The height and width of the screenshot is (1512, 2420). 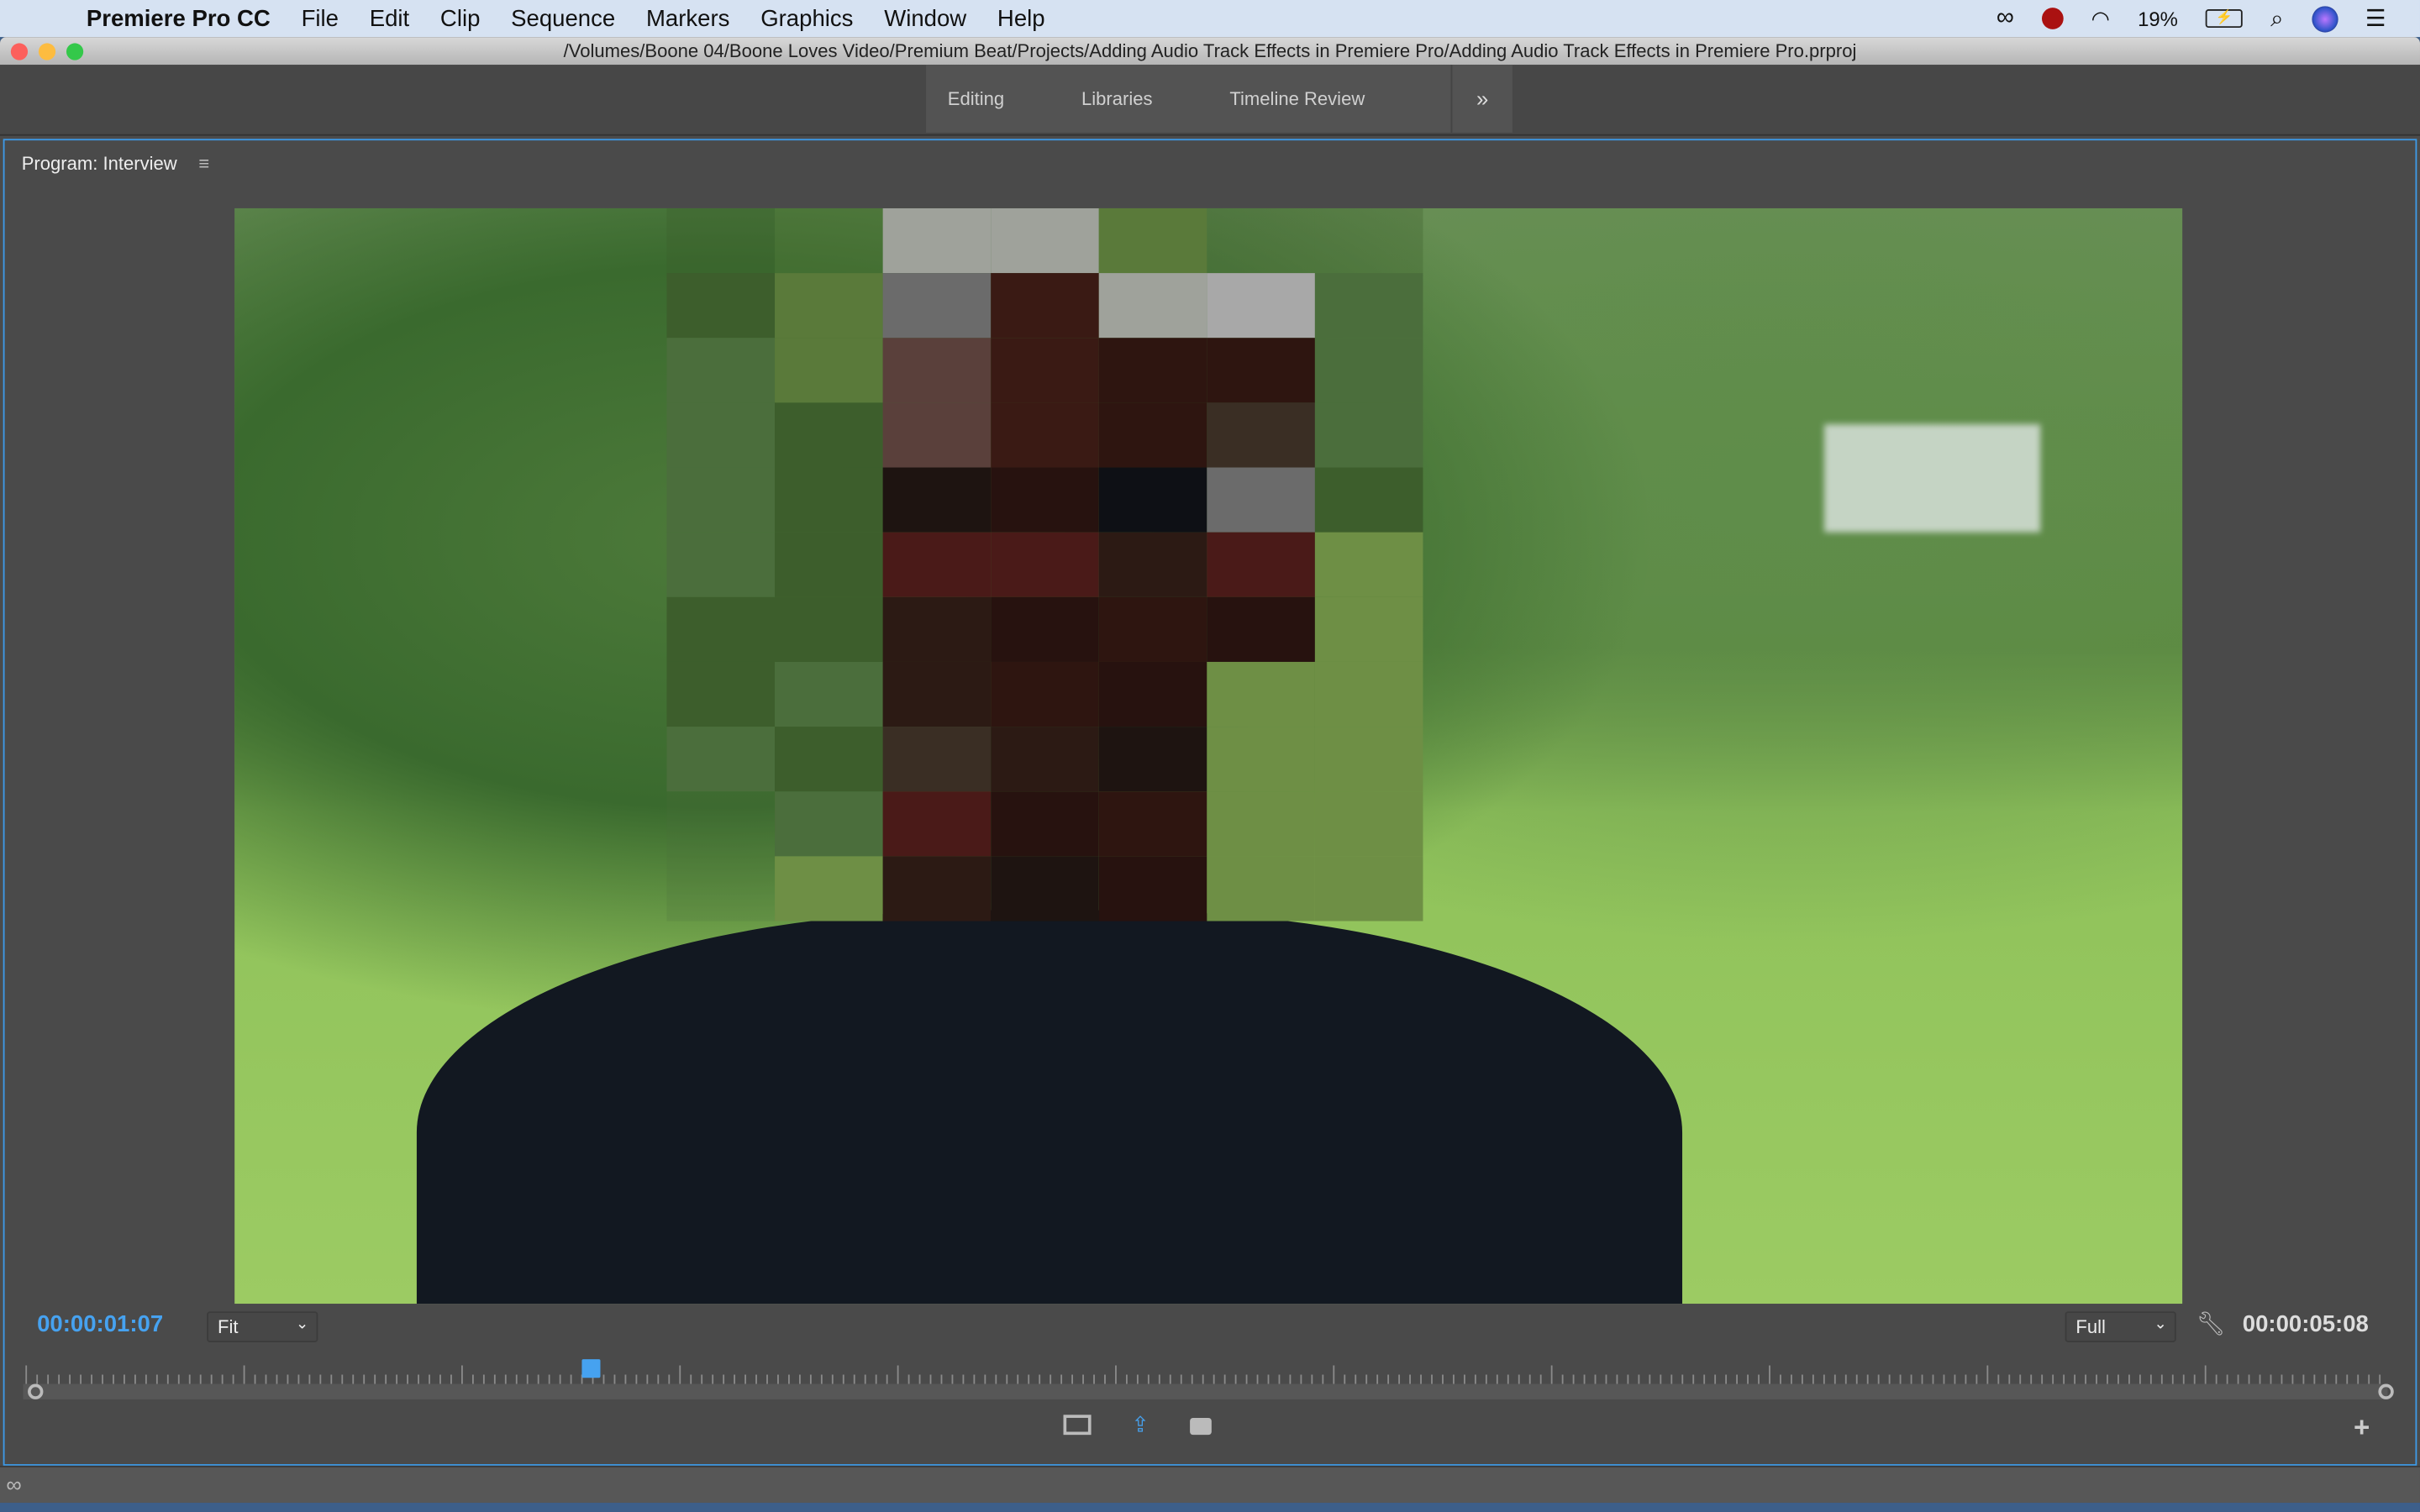 What do you see at coordinates (1140, 1424) in the screenshot?
I see `export-frame-share-icon: ⇪` at bounding box center [1140, 1424].